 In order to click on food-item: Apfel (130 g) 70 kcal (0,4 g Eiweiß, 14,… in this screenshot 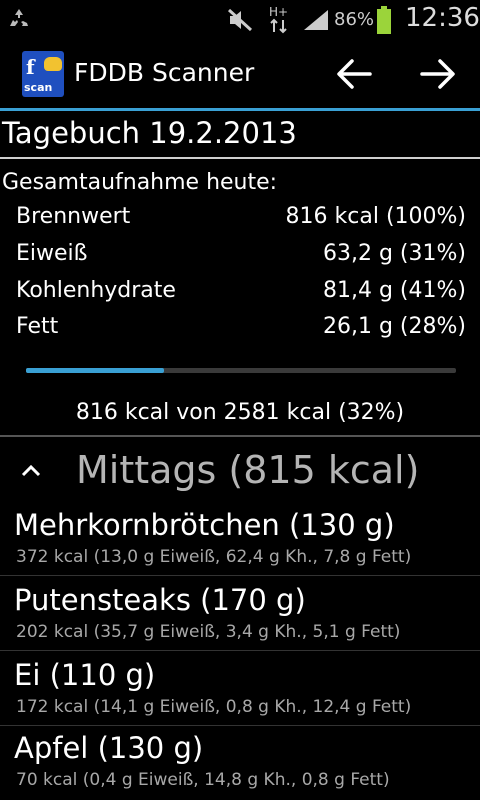, I will do `click(240, 762)`.